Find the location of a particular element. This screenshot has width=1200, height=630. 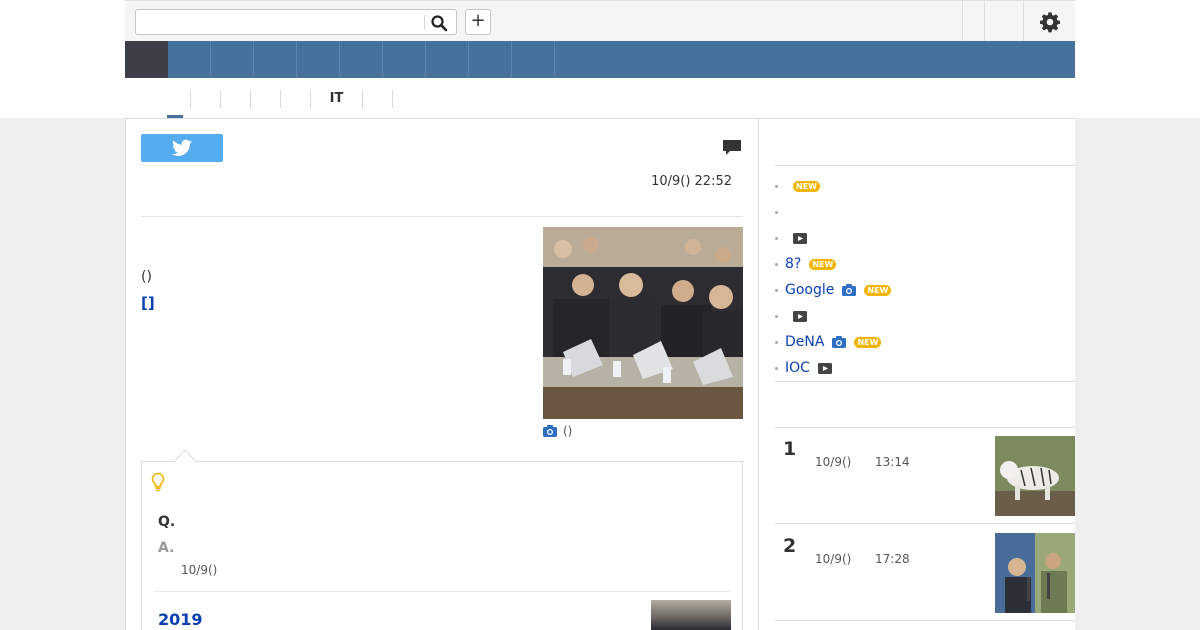

related-link-2019: 2019 is located at coordinates (180, 619).